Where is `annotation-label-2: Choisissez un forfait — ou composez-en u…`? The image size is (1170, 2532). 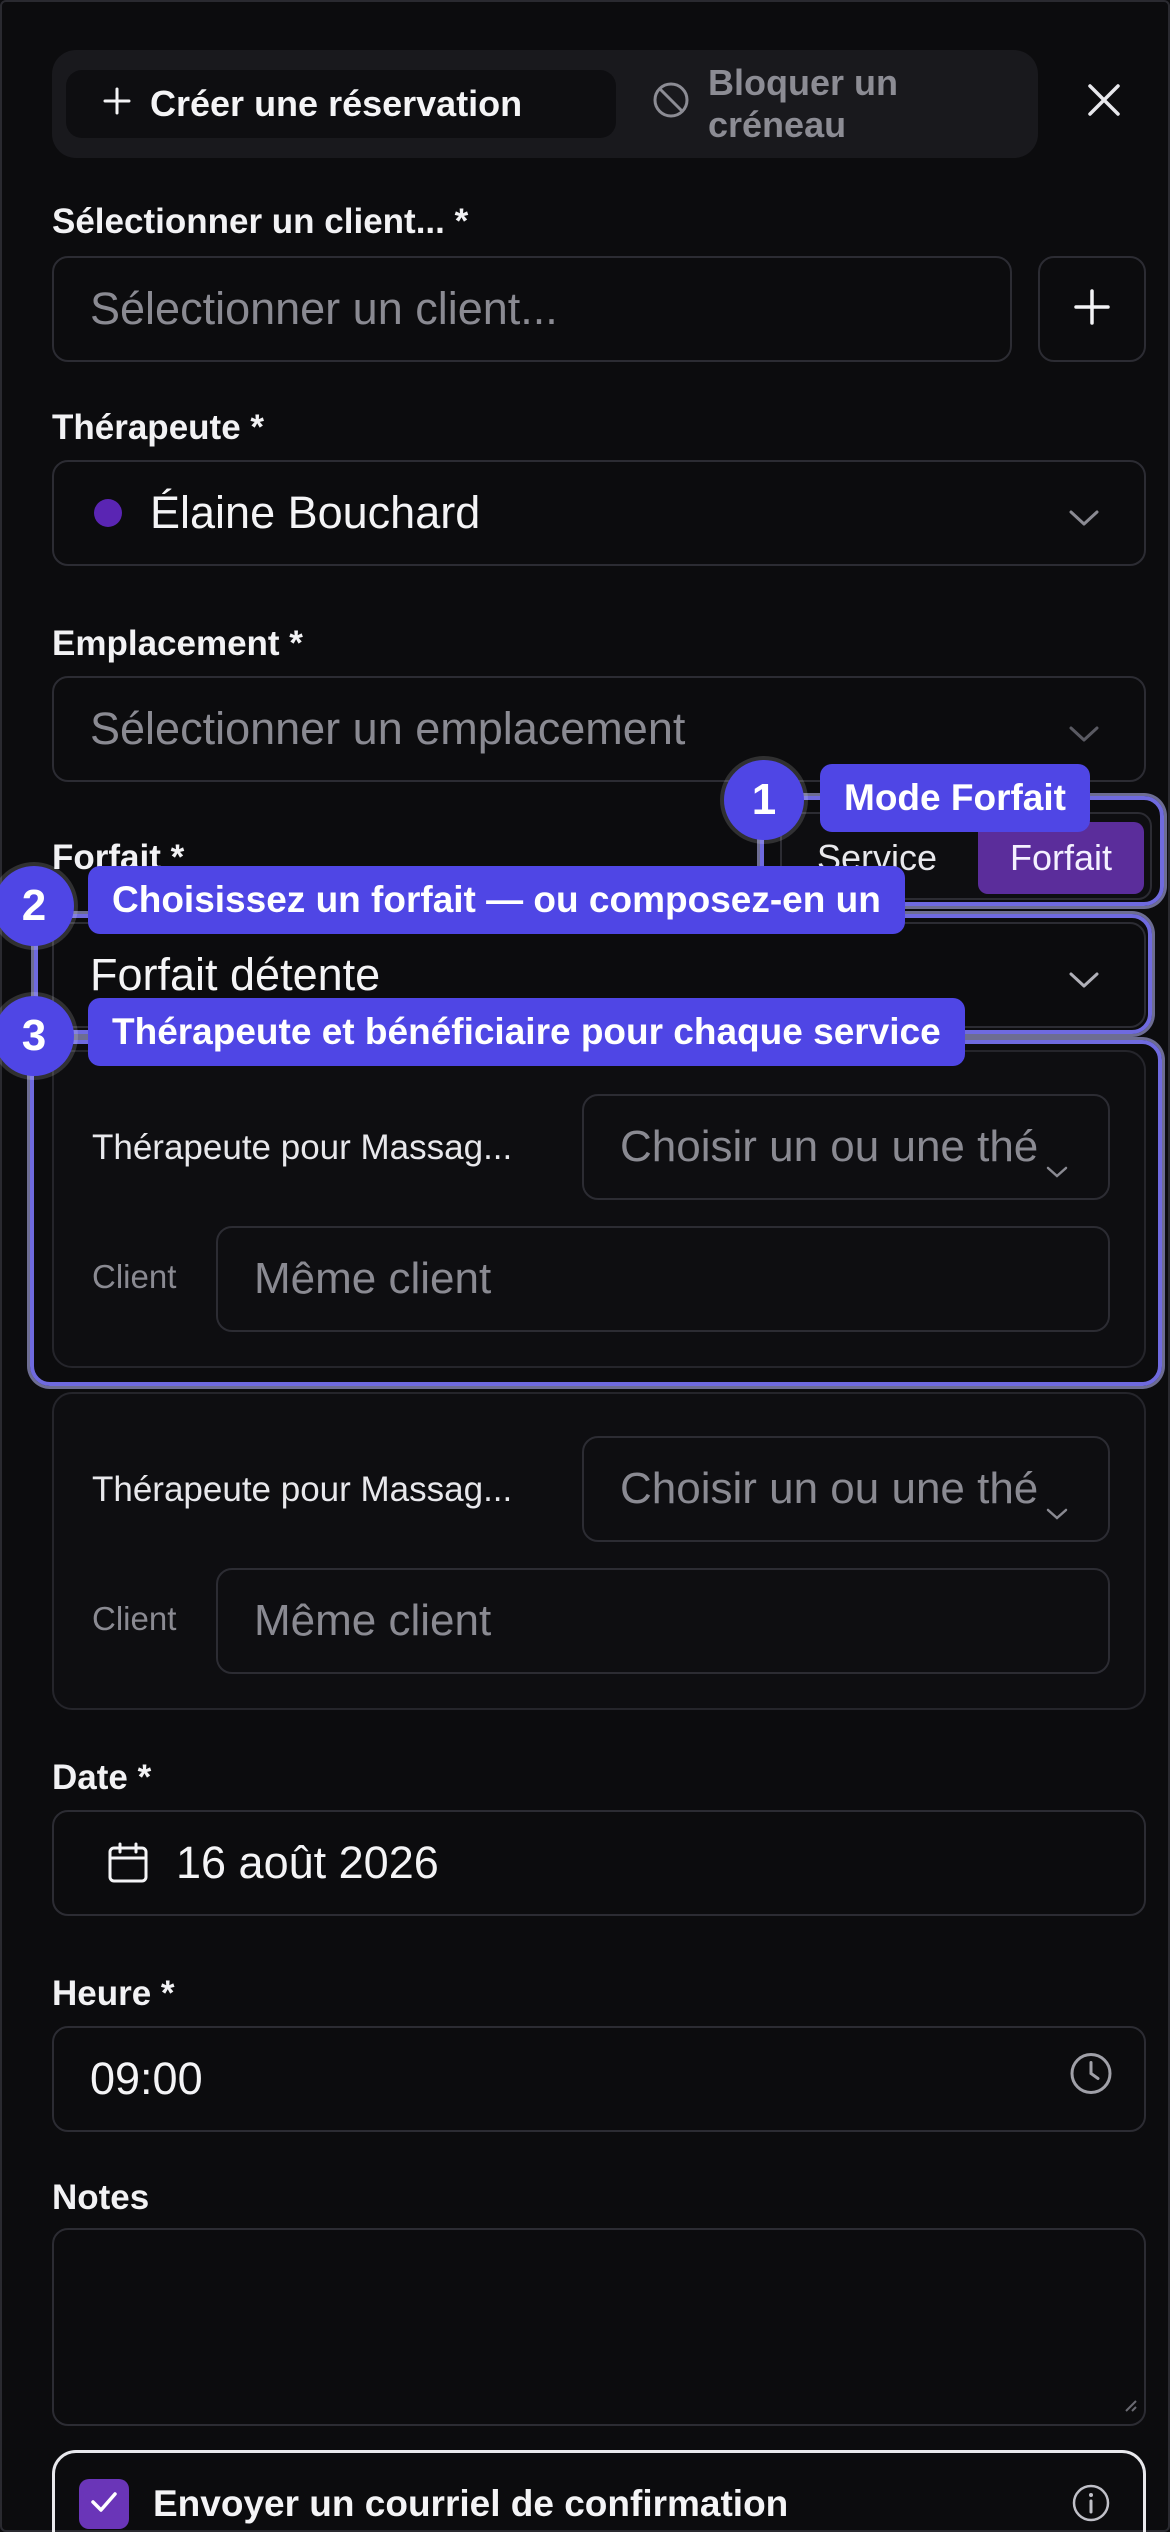
annotation-label-2: Choisissez un forfait — ou composez-en u… is located at coordinates (496, 900).